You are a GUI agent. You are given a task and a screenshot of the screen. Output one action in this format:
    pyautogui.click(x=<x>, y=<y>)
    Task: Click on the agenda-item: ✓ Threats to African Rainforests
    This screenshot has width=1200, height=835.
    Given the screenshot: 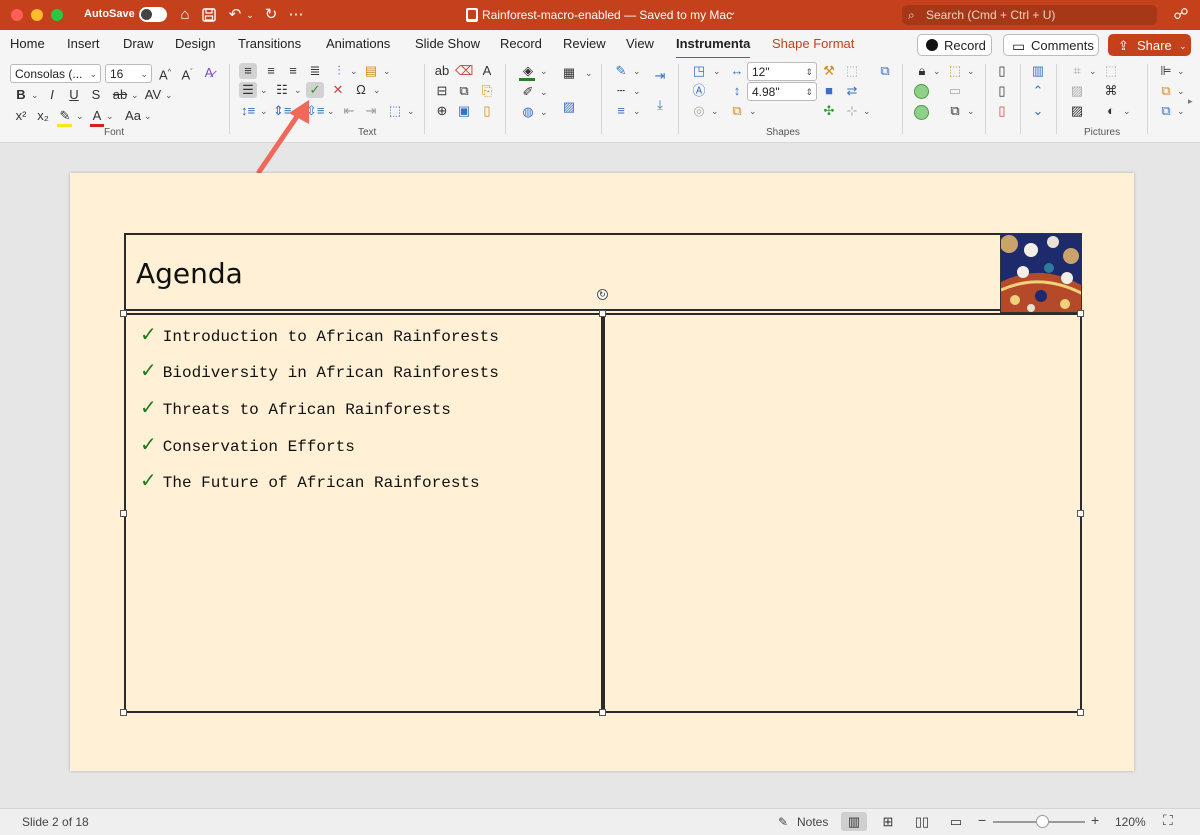 What is the action you would take?
    pyautogui.click(x=295, y=407)
    